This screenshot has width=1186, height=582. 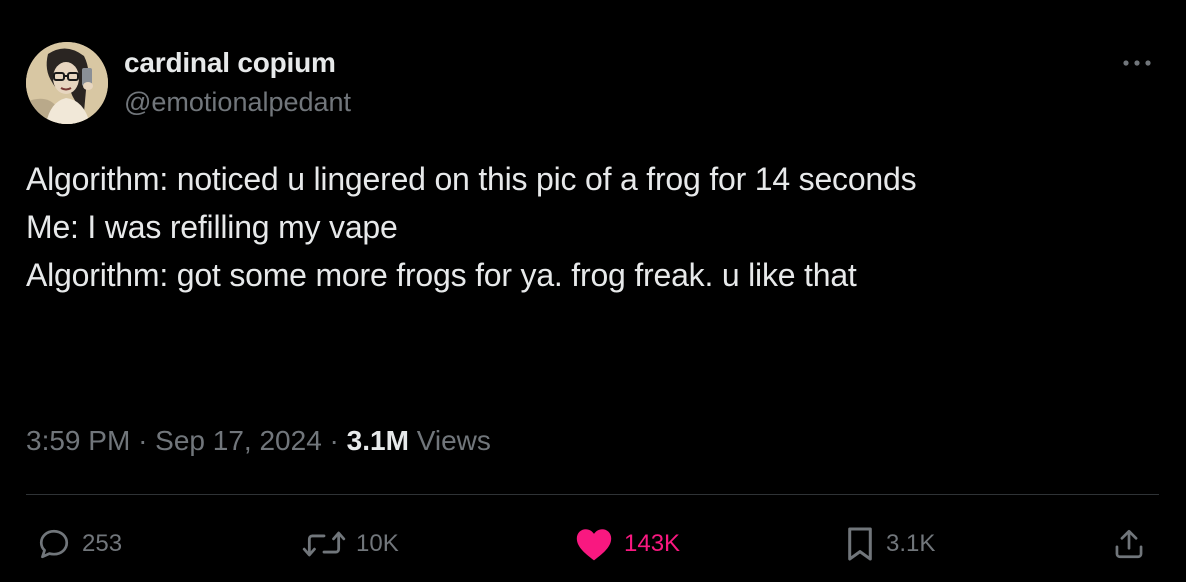 What do you see at coordinates (860, 544) in the screenshot?
I see `bookmark-icon` at bounding box center [860, 544].